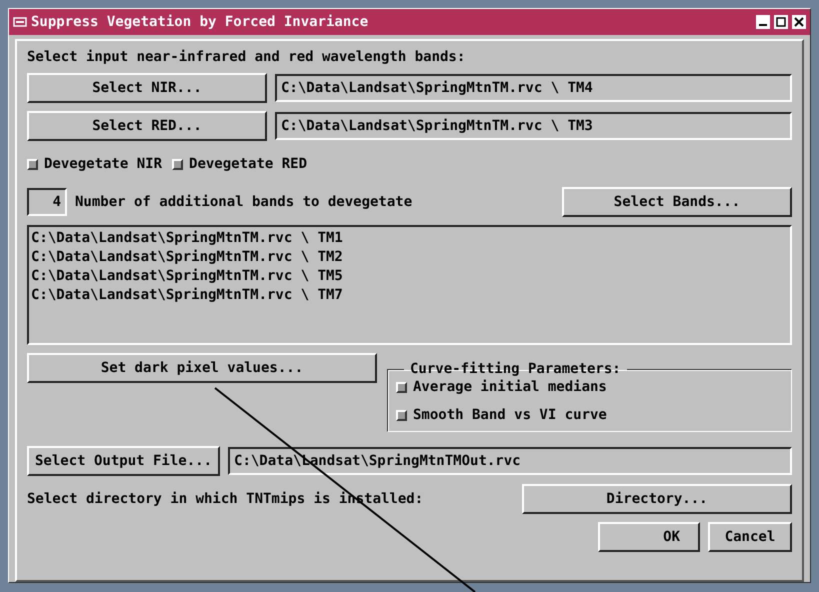  What do you see at coordinates (510, 387) in the screenshot?
I see `checkbox-label: Average initial medians` at bounding box center [510, 387].